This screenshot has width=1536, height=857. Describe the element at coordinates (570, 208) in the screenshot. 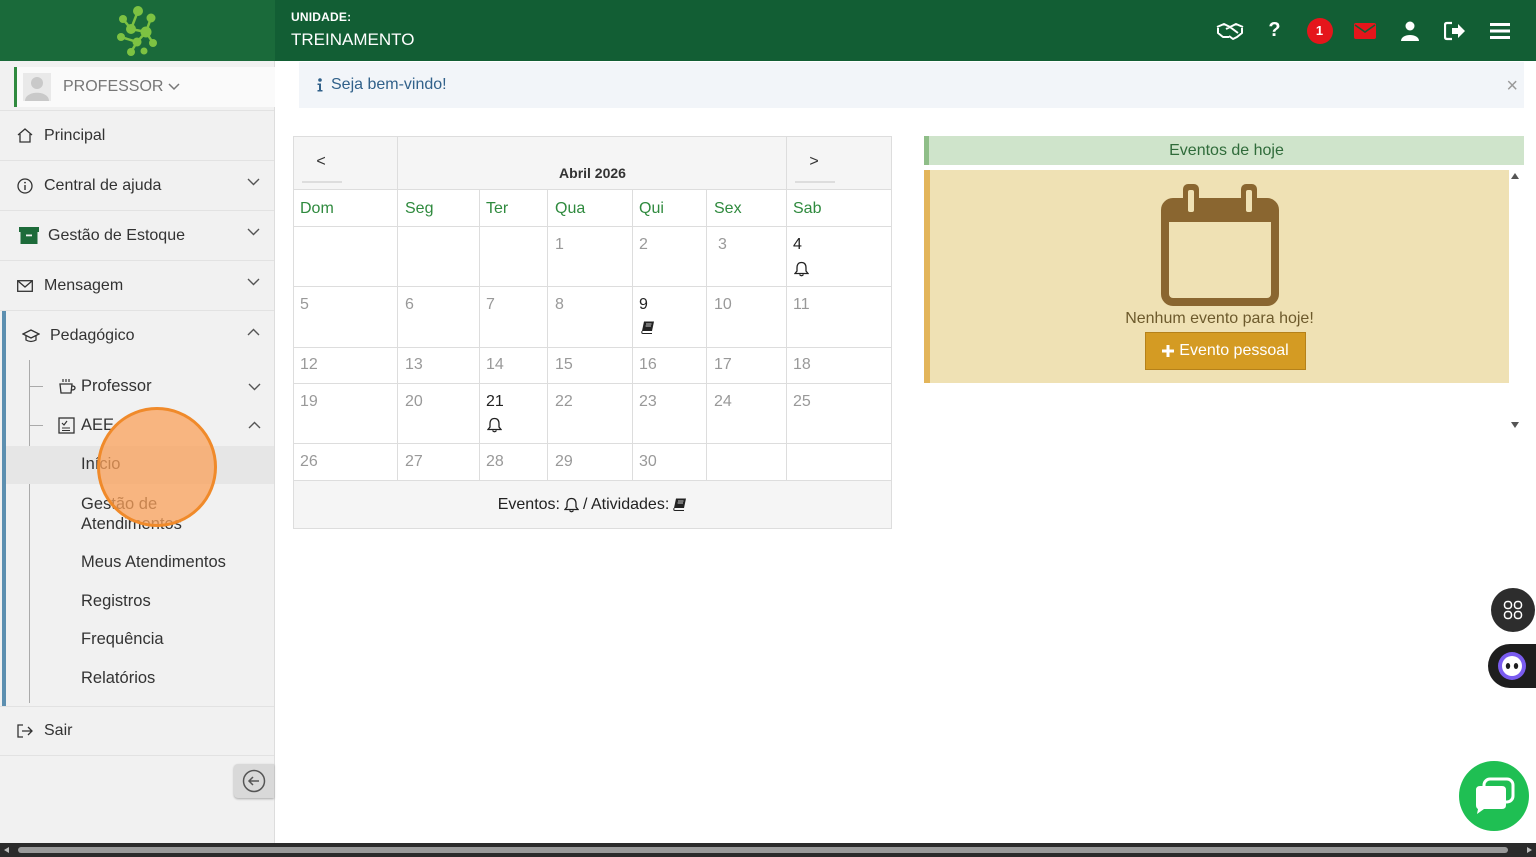

I see `weekday-label: Qua` at that location.